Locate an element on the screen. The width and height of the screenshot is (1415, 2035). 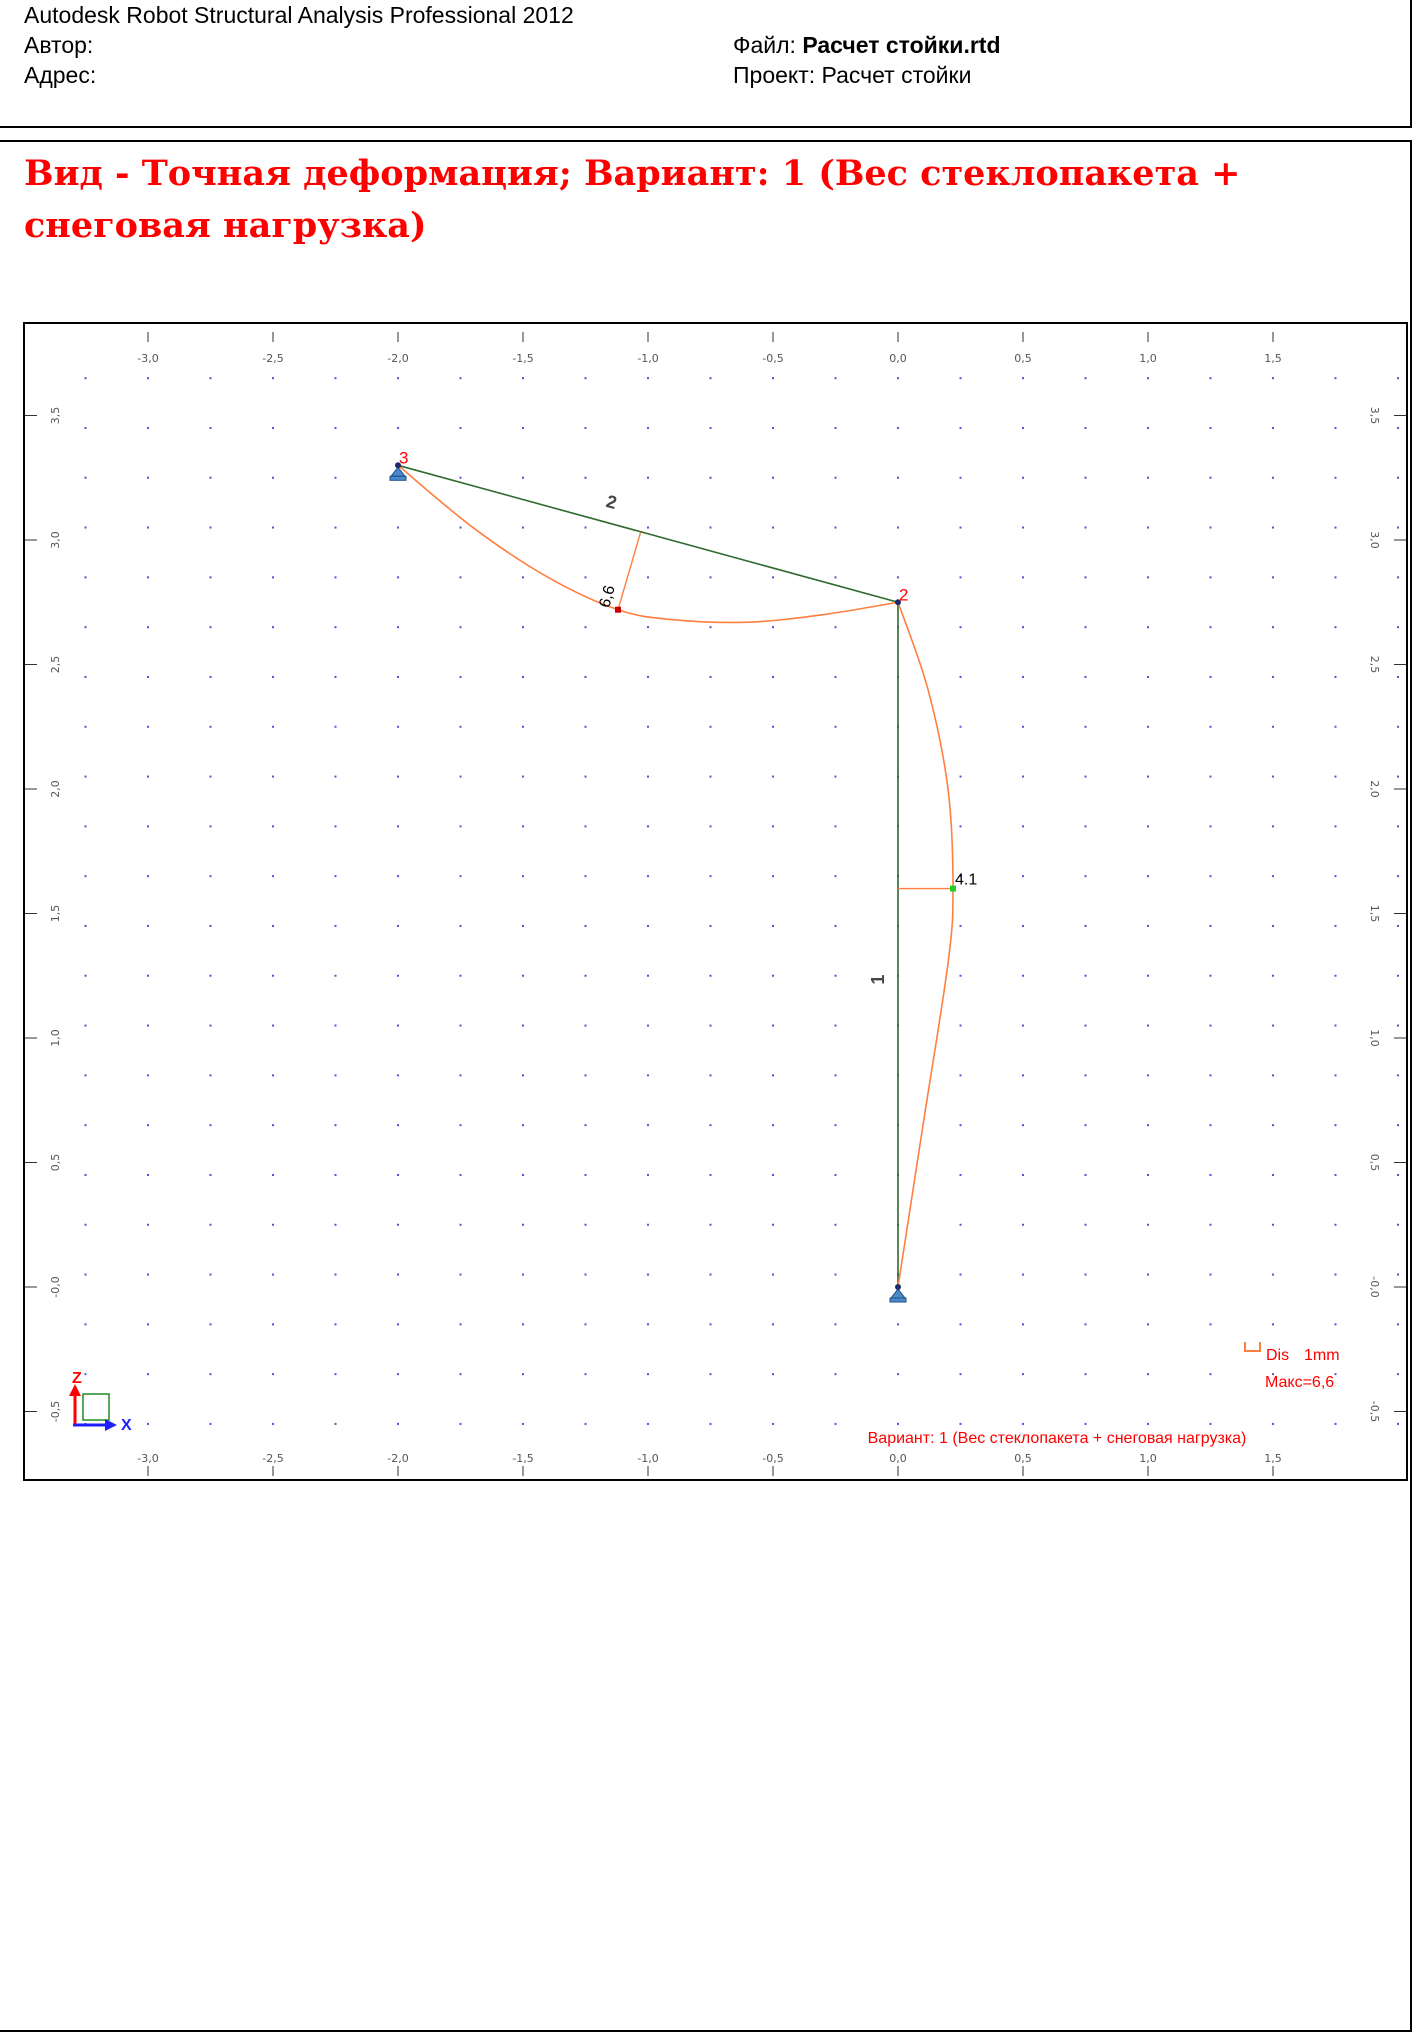
x-tick-label-top: -0,5 is located at coordinates (772, 358).